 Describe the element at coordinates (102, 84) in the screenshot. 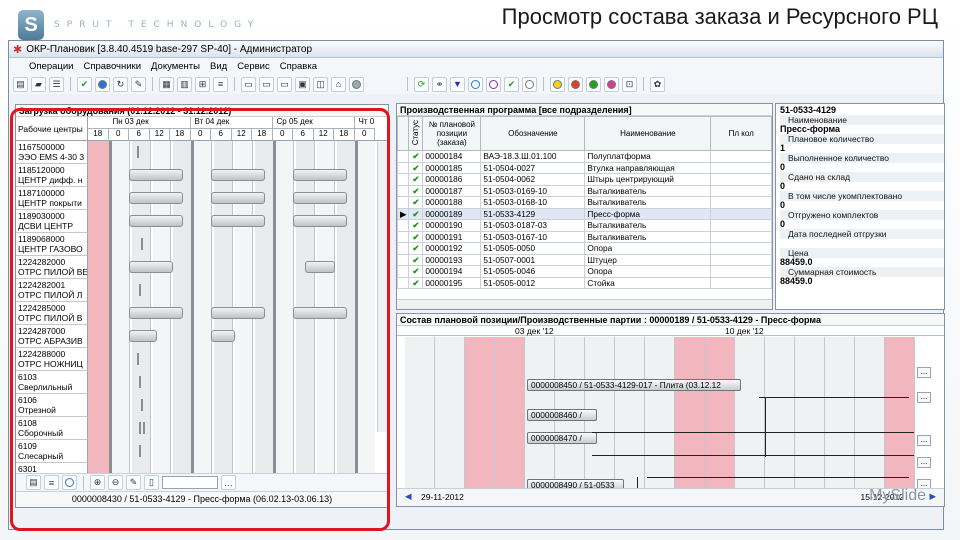

I see `blue-circle-icon` at that location.